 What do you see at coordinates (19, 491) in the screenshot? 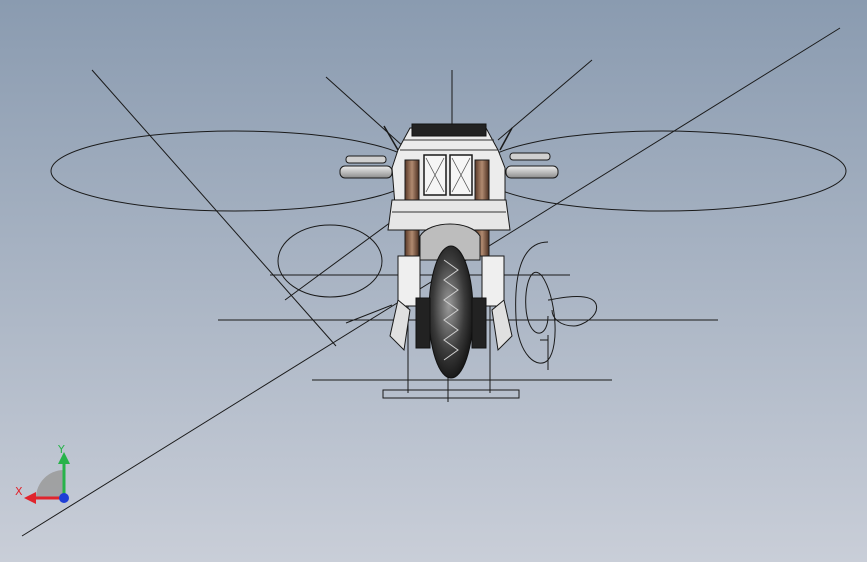
I see `x-axis-label: X` at bounding box center [19, 491].